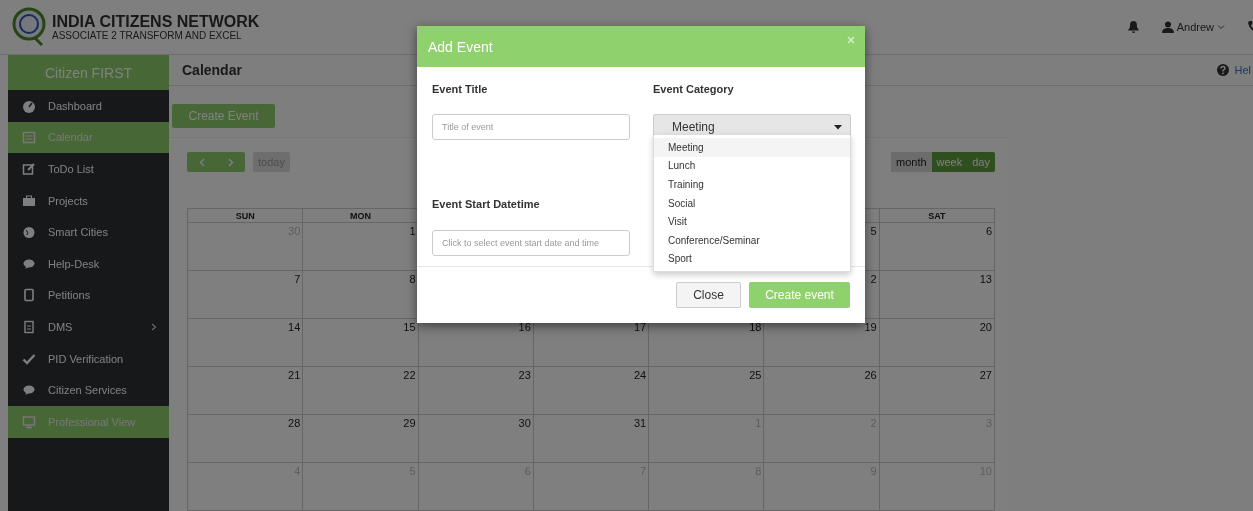 This screenshot has width=1253, height=511. What do you see at coordinates (69, 295) in the screenshot?
I see `sidebar-item-label: Petitions` at bounding box center [69, 295].